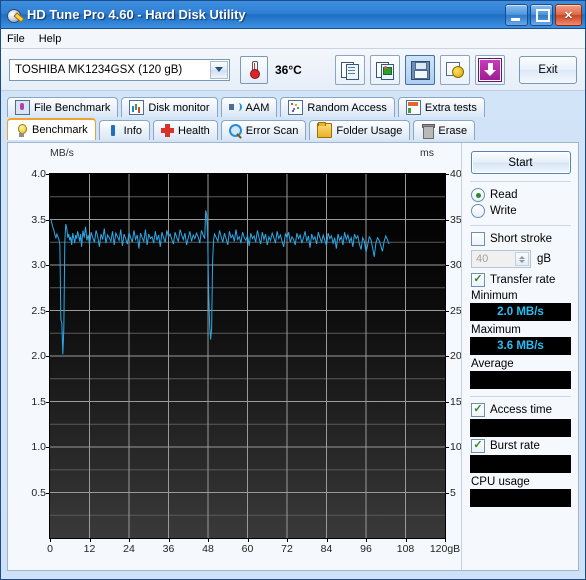  I want to click on tab-random-access: Random Access, so click(337, 107).